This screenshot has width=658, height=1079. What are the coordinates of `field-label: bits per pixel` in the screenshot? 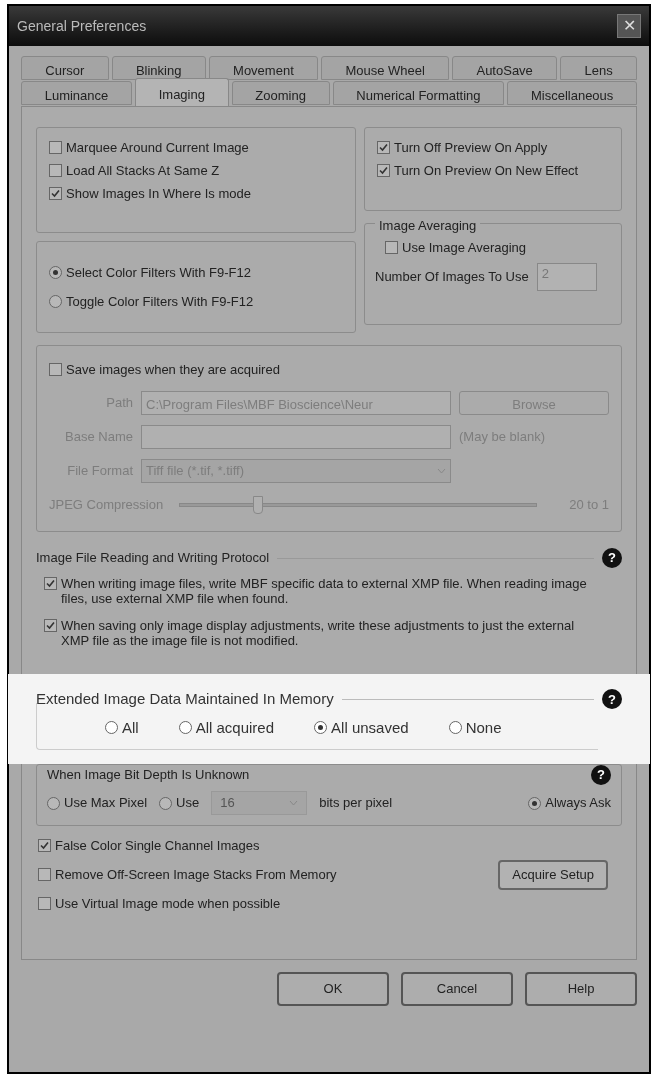 It's located at (356, 803).